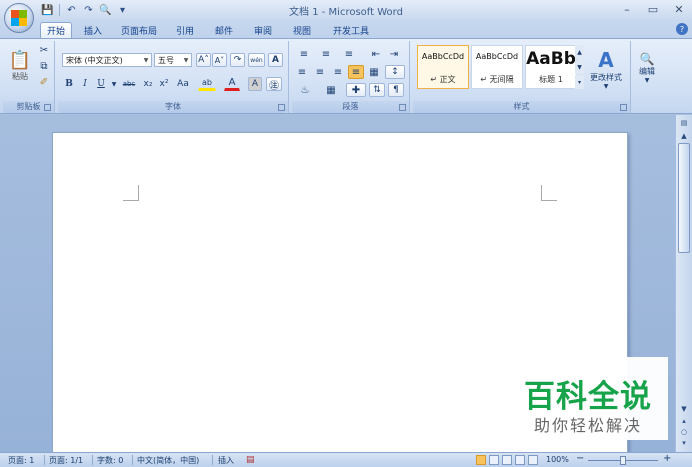 This screenshot has width=692, height=467. What do you see at coordinates (520, 460) in the screenshot?
I see `outline-view-icon` at bounding box center [520, 460].